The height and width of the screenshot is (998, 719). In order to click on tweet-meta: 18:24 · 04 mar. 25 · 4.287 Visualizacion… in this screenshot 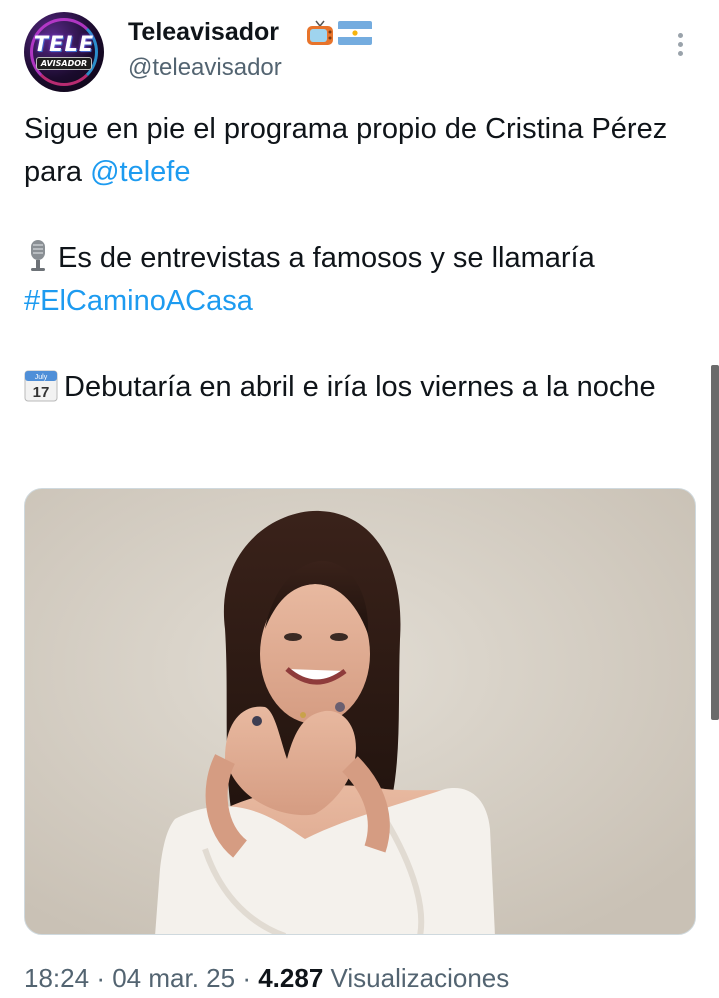, I will do `click(266, 978)`.